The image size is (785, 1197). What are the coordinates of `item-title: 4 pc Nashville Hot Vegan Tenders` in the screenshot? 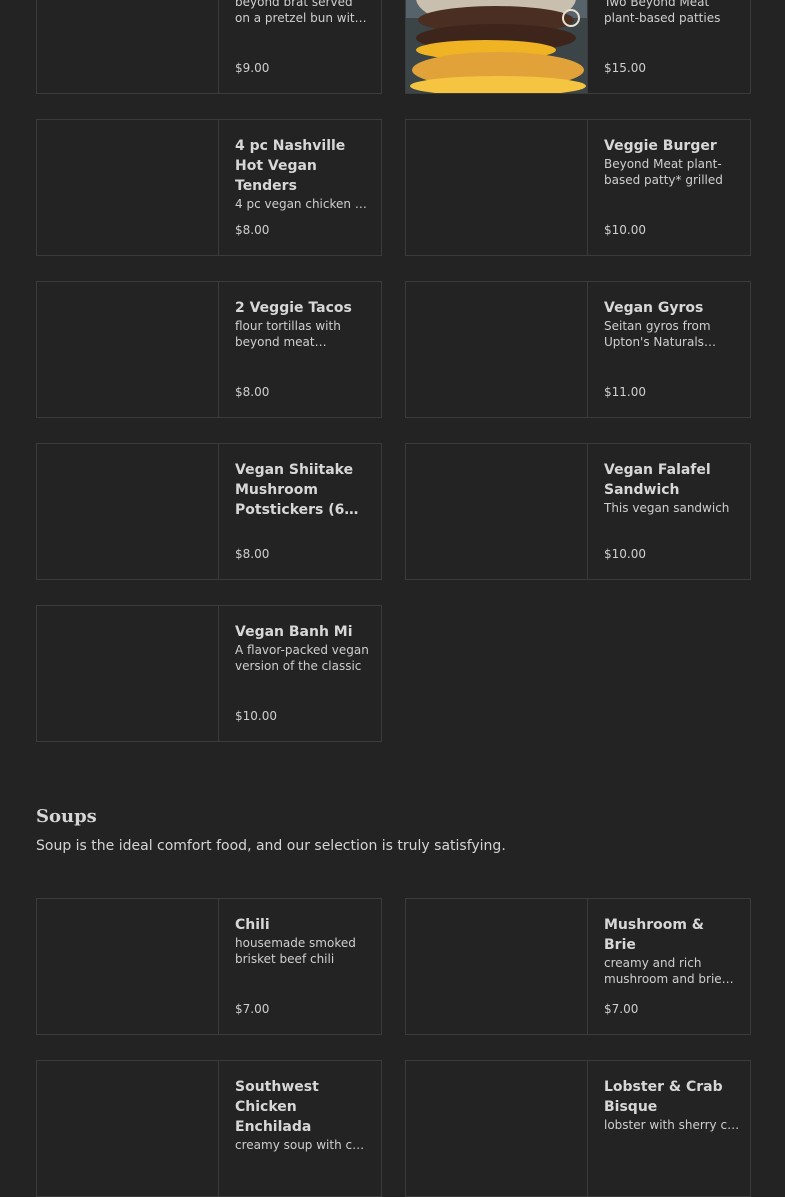 It's located at (290, 166).